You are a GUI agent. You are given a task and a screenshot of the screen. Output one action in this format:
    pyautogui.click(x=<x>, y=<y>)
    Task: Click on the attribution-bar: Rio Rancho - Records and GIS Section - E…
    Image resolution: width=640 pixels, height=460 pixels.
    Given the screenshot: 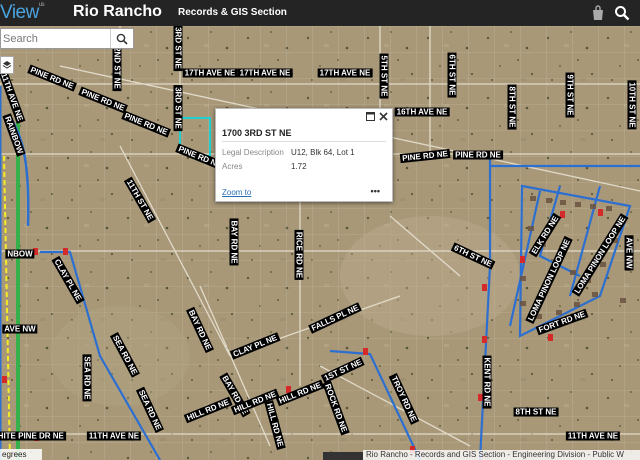 What is the action you would take?
    pyautogui.click(x=501, y=455)
    